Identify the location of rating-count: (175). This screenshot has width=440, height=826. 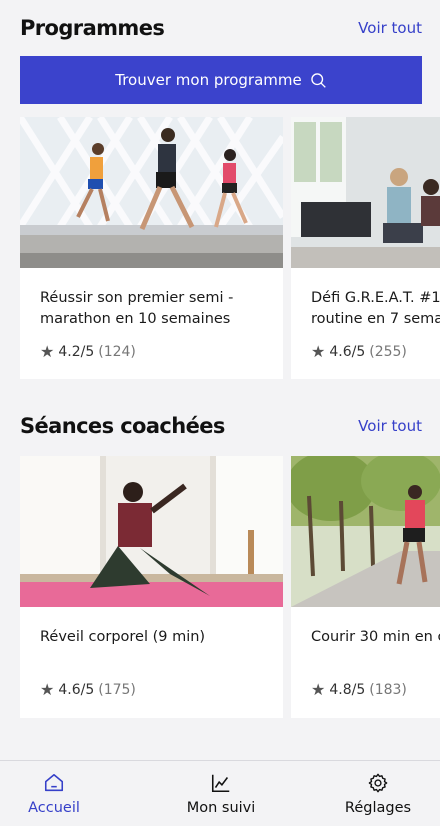
(117, 689).